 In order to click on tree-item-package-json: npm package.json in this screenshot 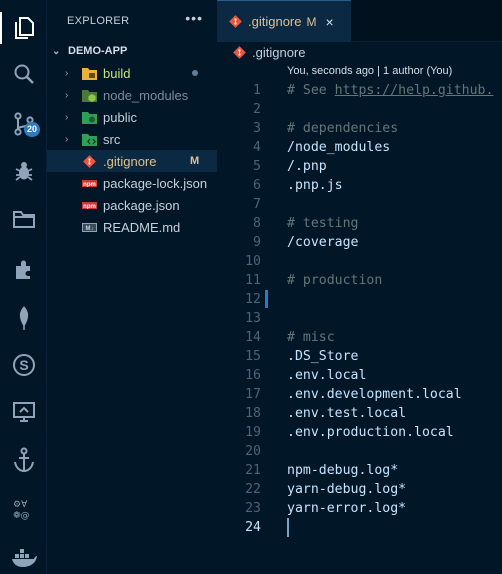, I will do `click(132, 205)`.